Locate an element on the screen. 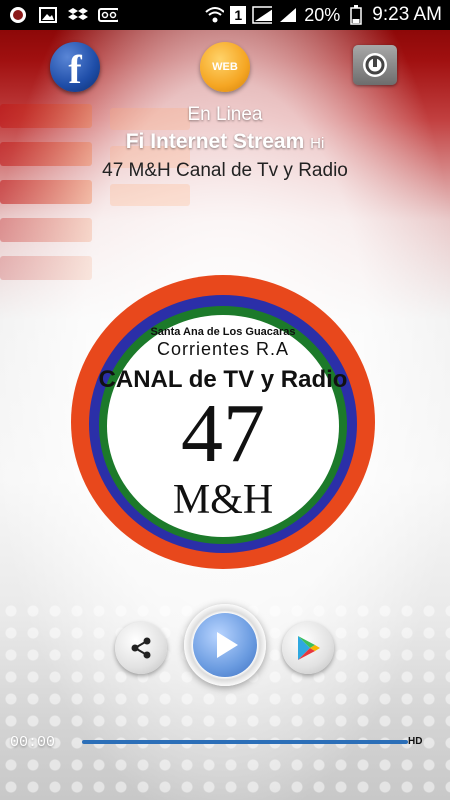 The height and width of the screenshot is (800, 450). app-notification-icon is located at coordinates (18, 15).